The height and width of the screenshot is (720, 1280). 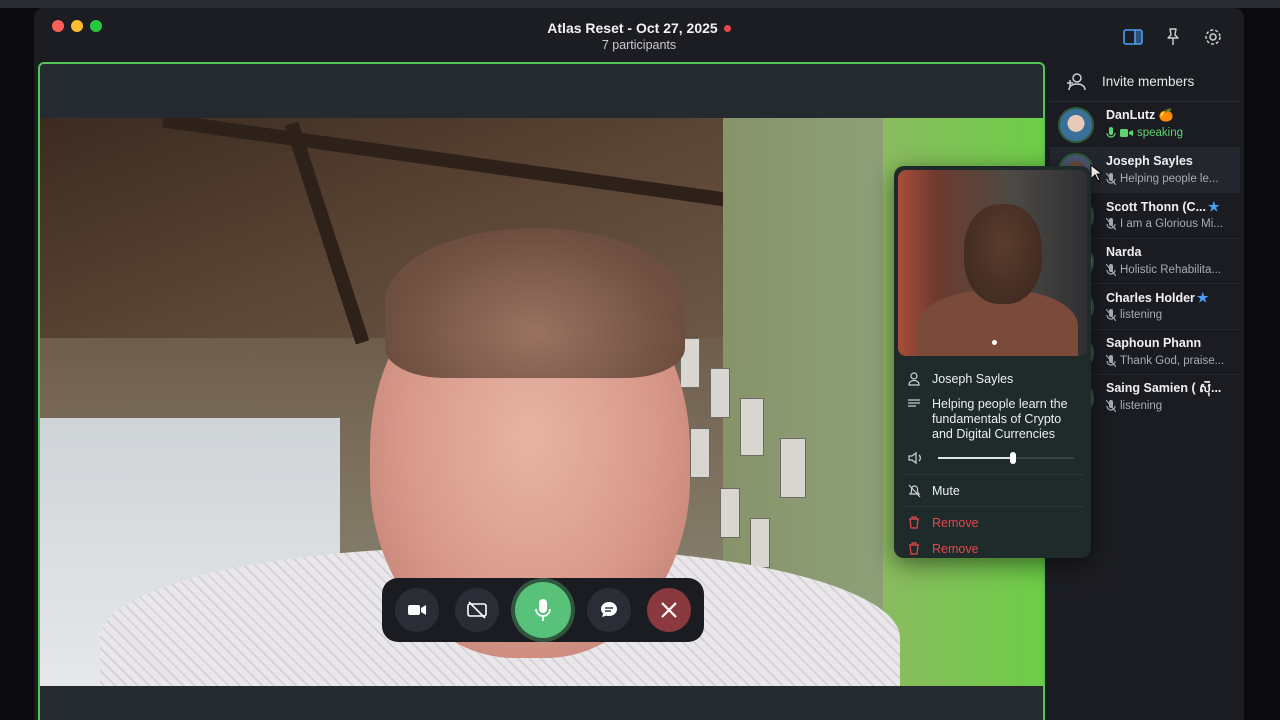 What do you see at coordinates (1148, 81) in the screenshot?
I see `invite-members-label: Invite members` at bounding box center [1148, 81].